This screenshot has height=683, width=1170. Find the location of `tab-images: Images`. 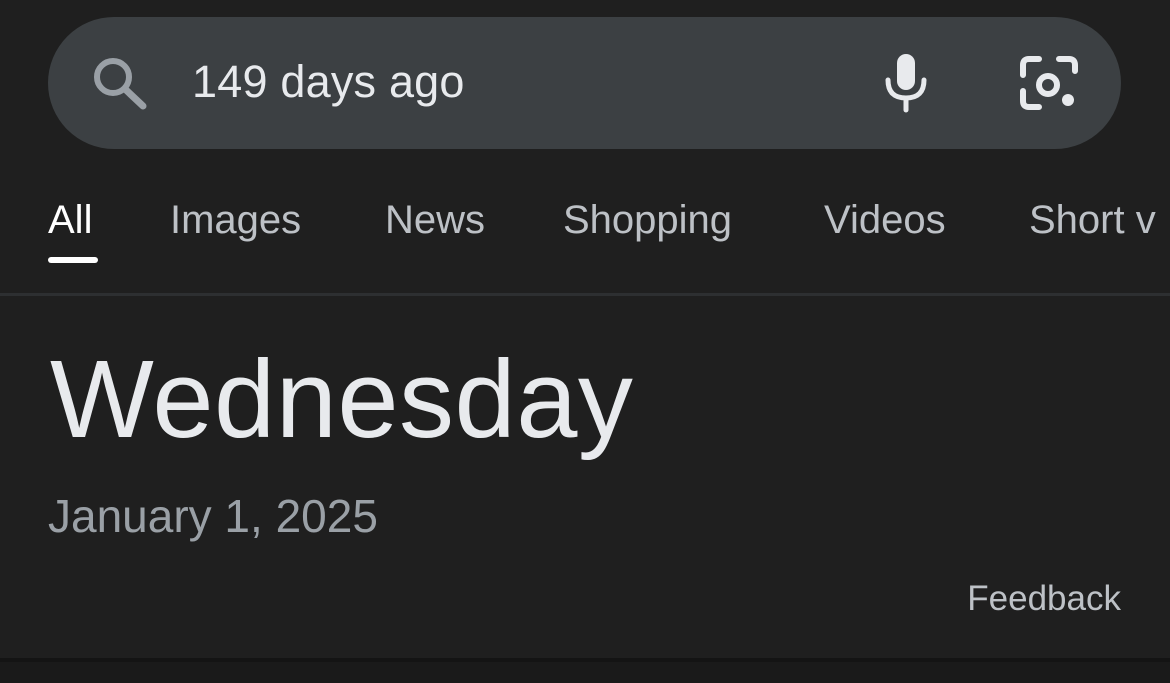

tab-images: Images is located at coordinates (235, 220).